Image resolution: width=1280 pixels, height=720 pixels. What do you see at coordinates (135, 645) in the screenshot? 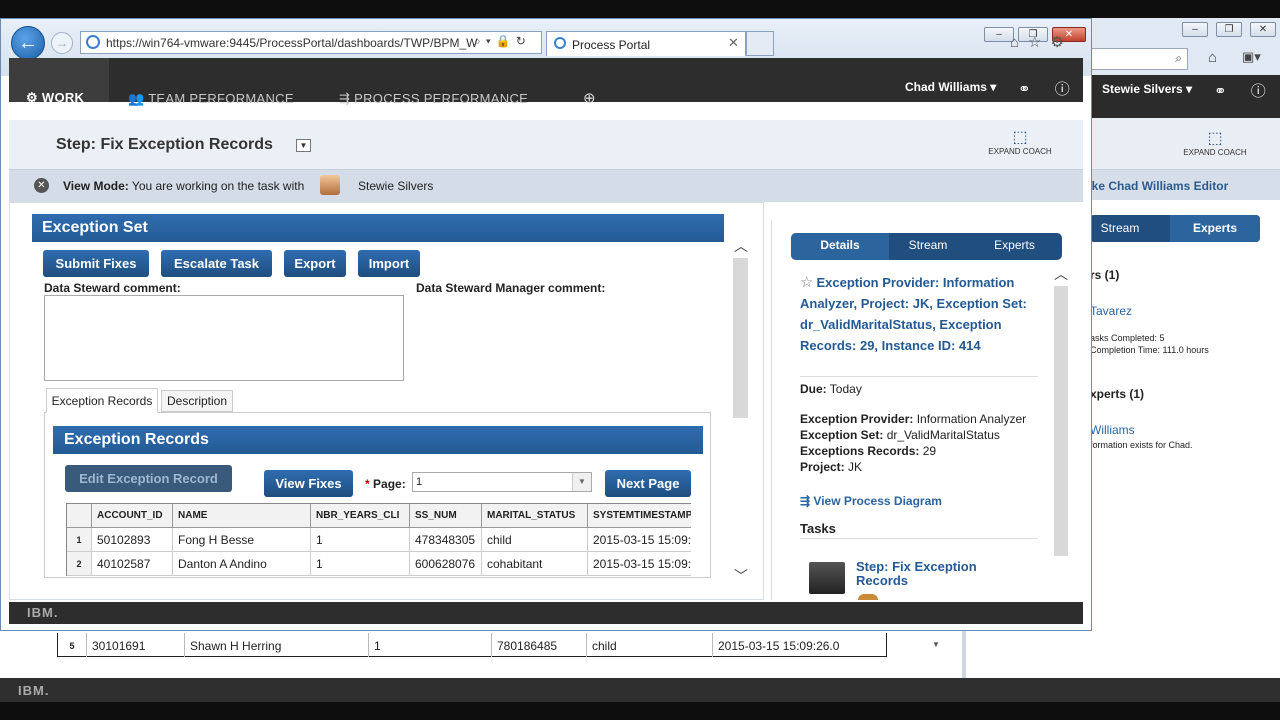
I see `cell-account-id: 30101691` at bounding box center [135, 645].